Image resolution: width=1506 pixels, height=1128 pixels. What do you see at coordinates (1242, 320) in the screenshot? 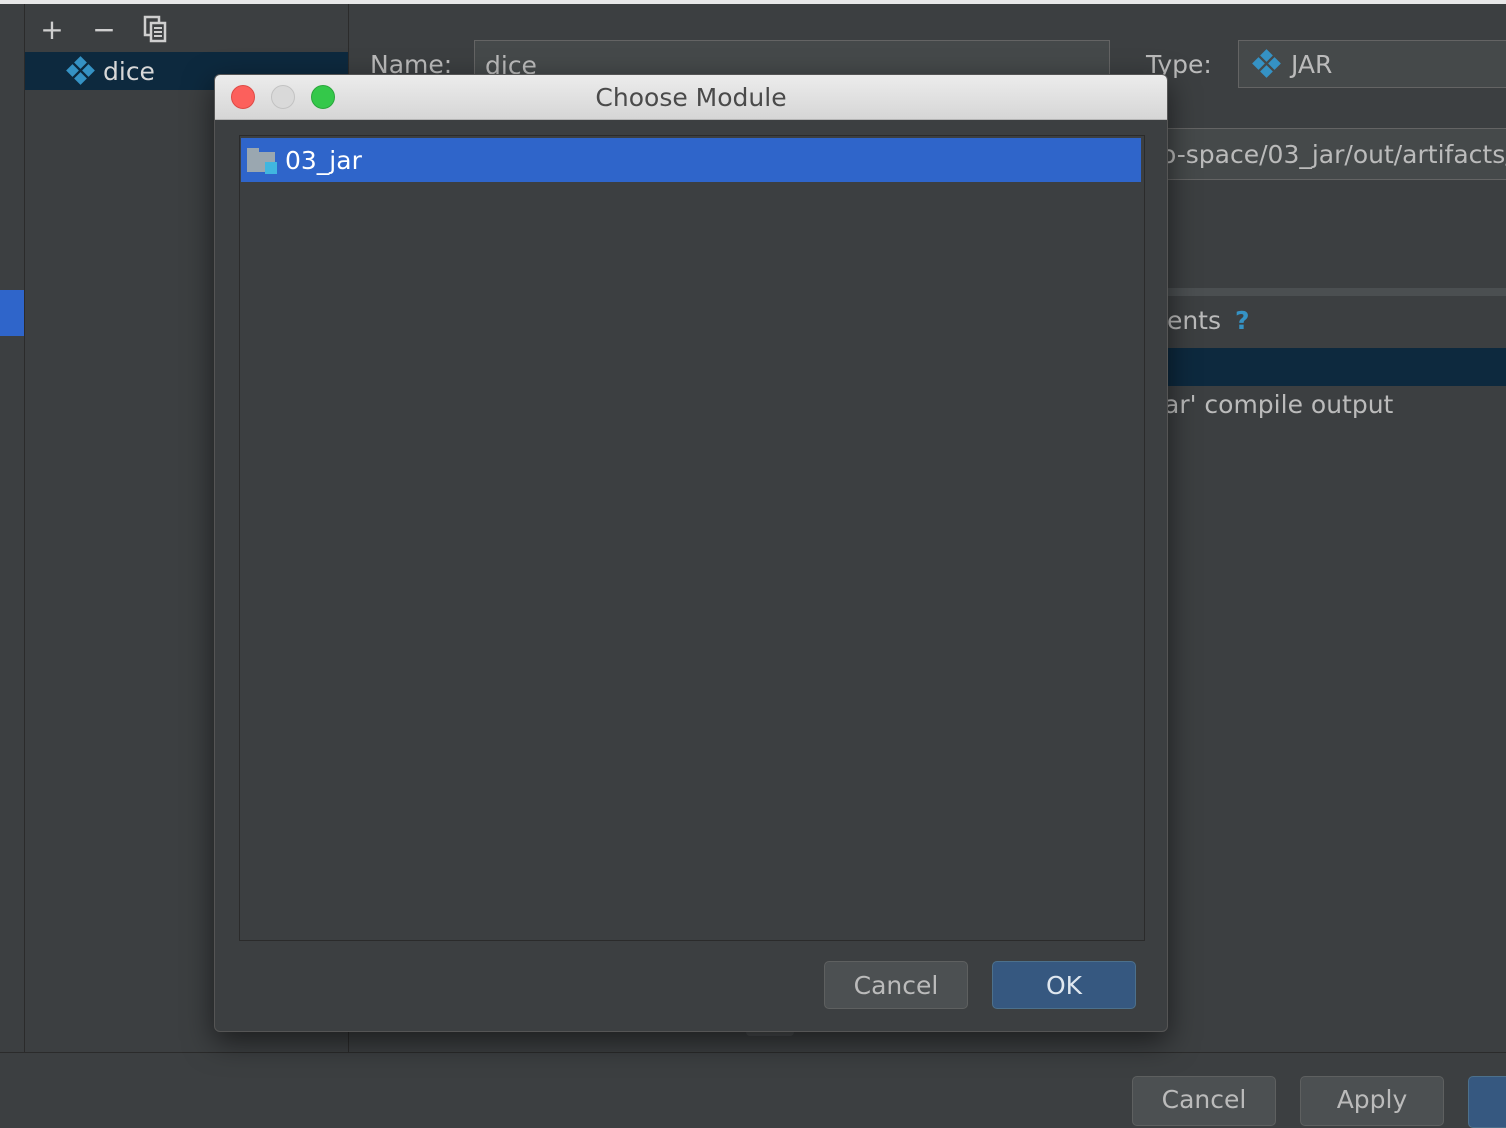
I see `help-icon: ?` at bounding box center [1242, 320].